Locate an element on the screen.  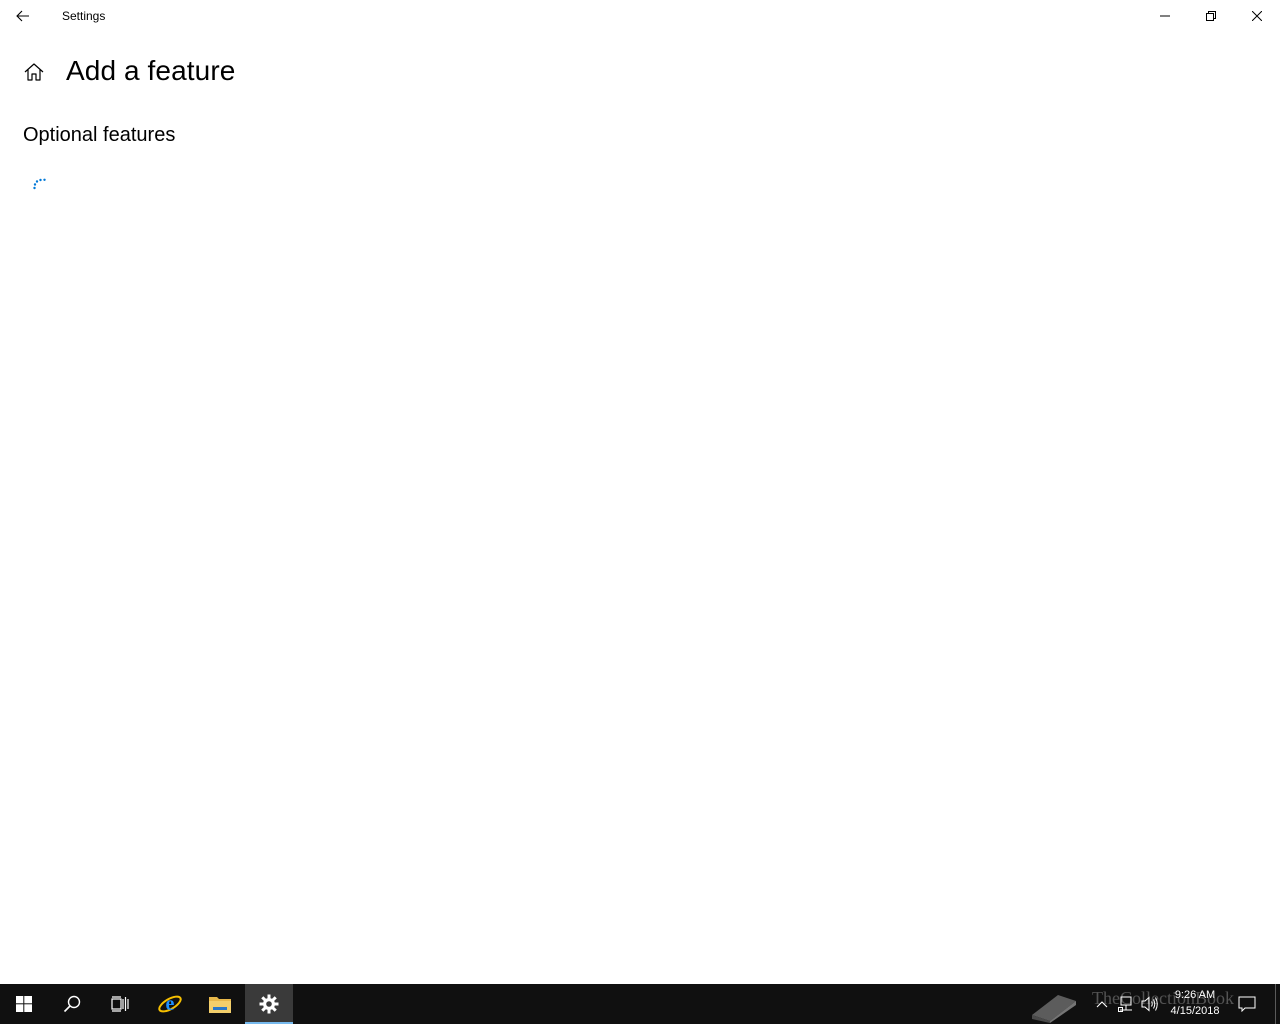
internet-explorer-button: e is located at coordinates (170, 1004).